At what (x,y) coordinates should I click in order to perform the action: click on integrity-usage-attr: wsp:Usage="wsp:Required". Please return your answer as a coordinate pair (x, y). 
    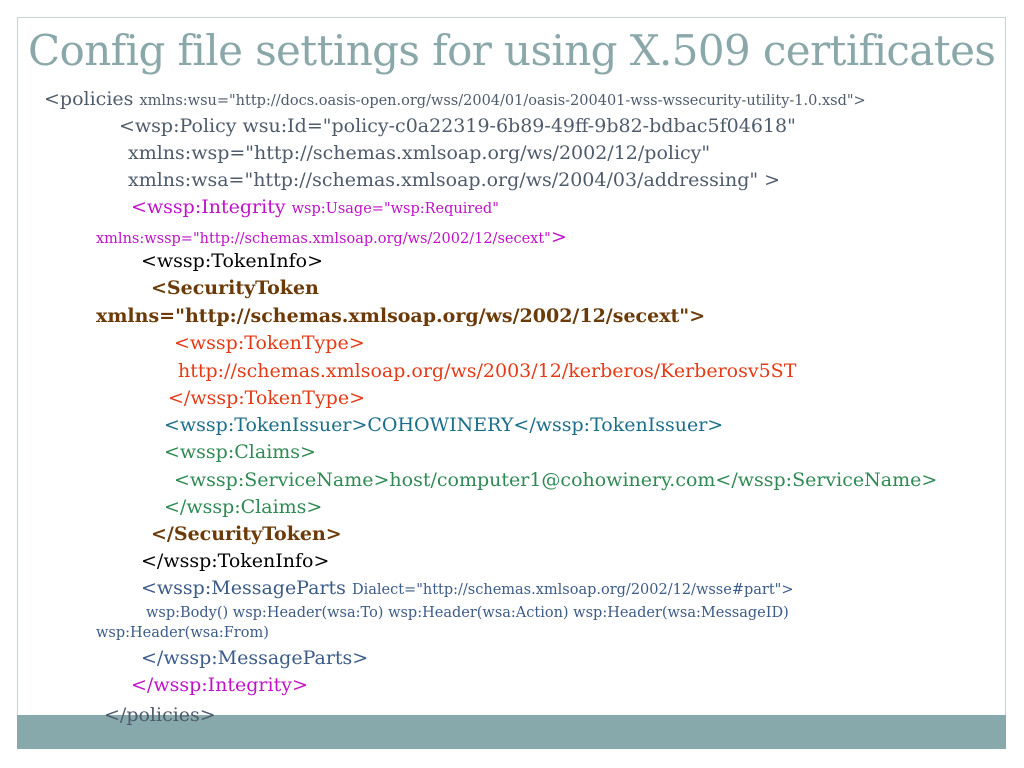
    Looking at the image, I should click on (395, 209).